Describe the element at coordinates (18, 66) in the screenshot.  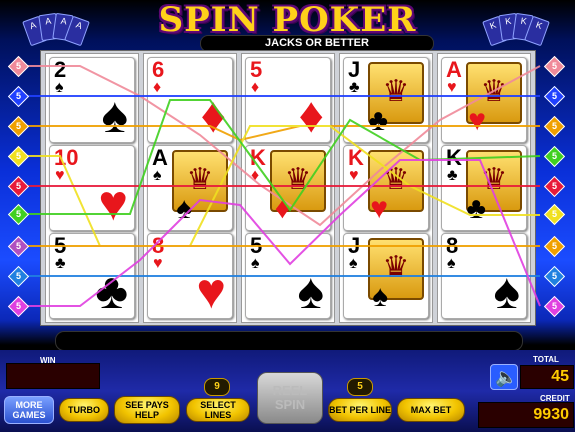
I see `payline-marker-left-1: 5` at that location.